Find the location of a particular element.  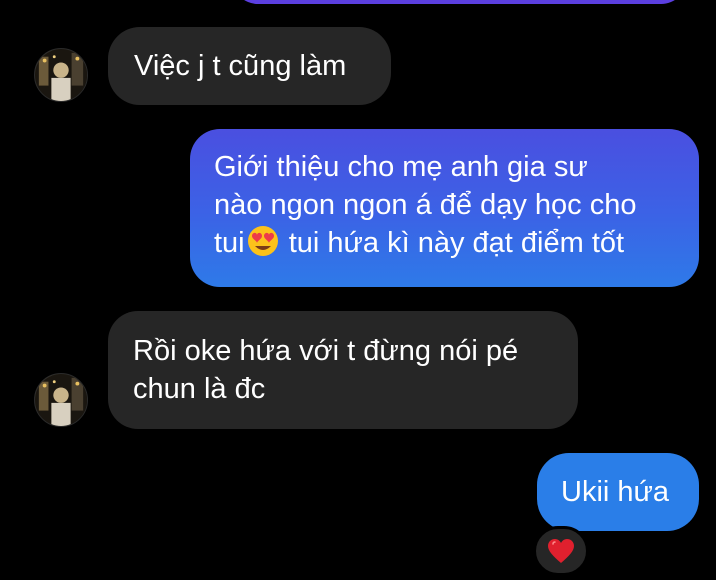

heart-eyes-emoji-icon is located at coordinates (262, 241).